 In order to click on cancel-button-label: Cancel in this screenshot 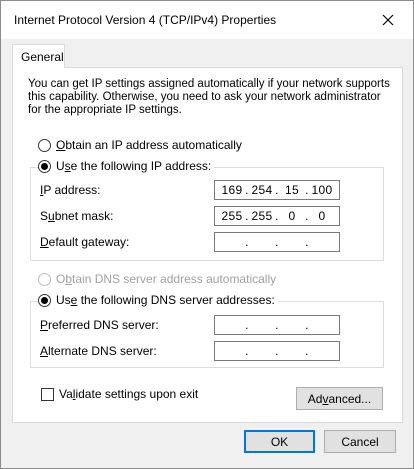, I will do `click(360, 441)`.